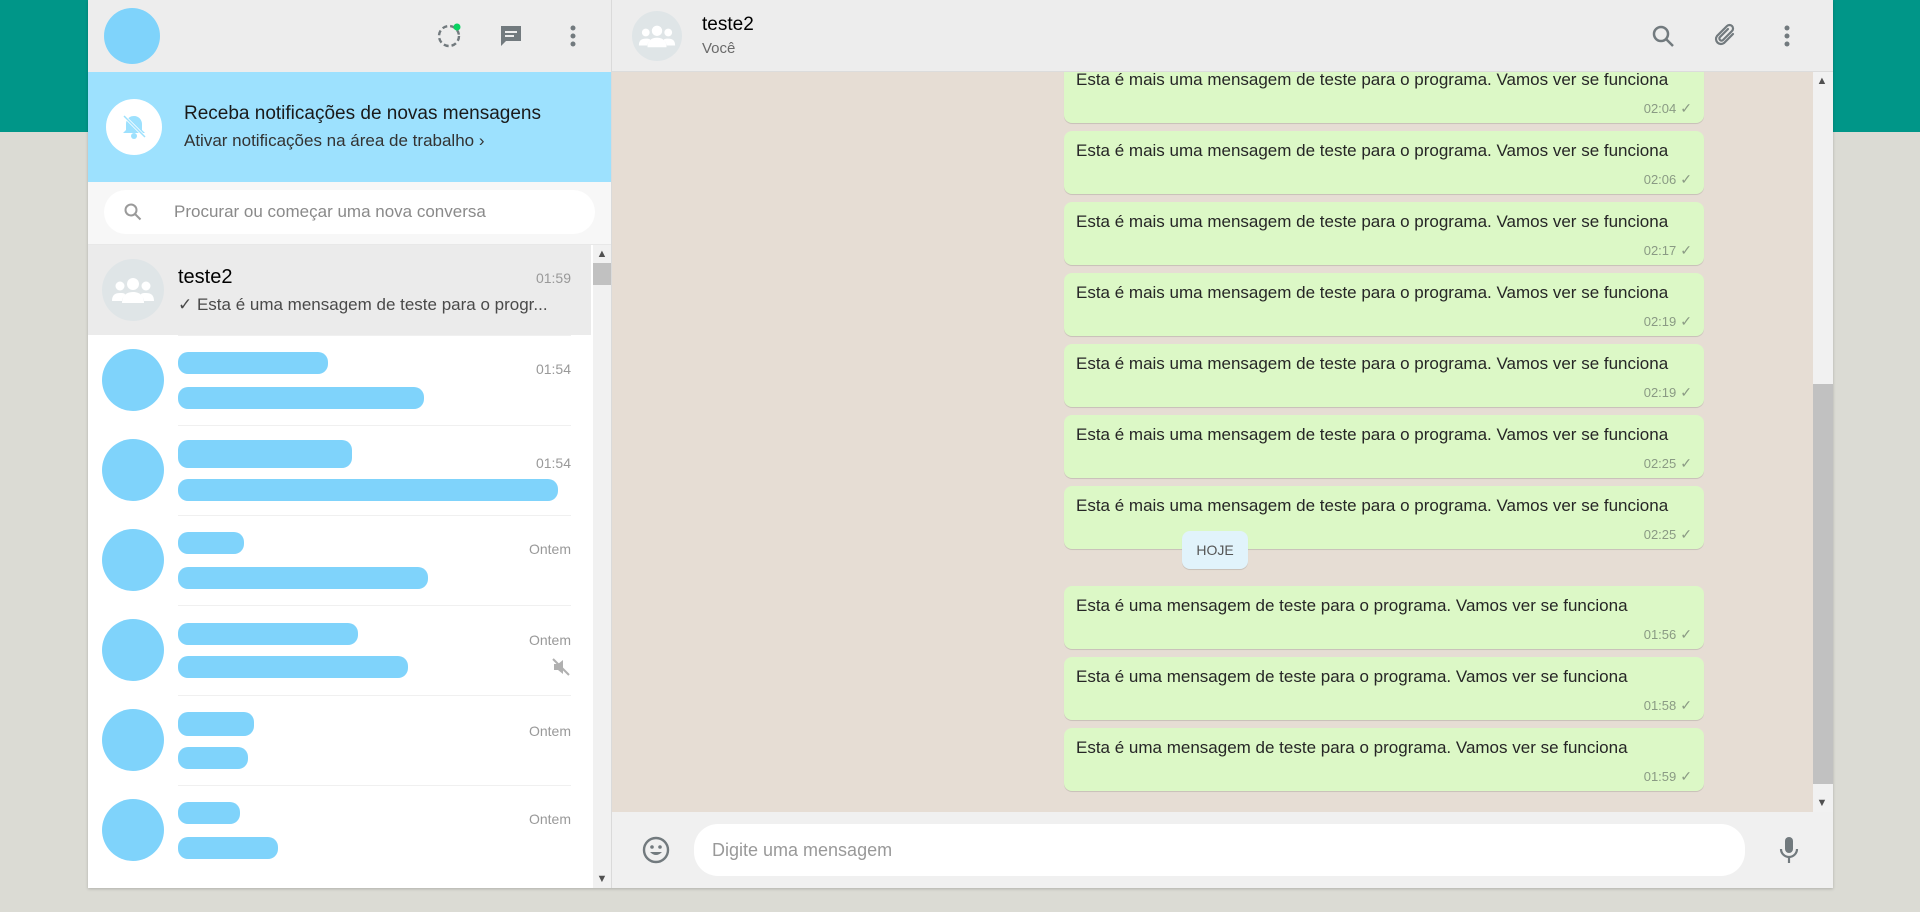 The image size is (1920, 912). What do you see at coordinates (1660, 250) in the screenshot?
I see `message-time: 02:17` at bounding box center [1660, 250].